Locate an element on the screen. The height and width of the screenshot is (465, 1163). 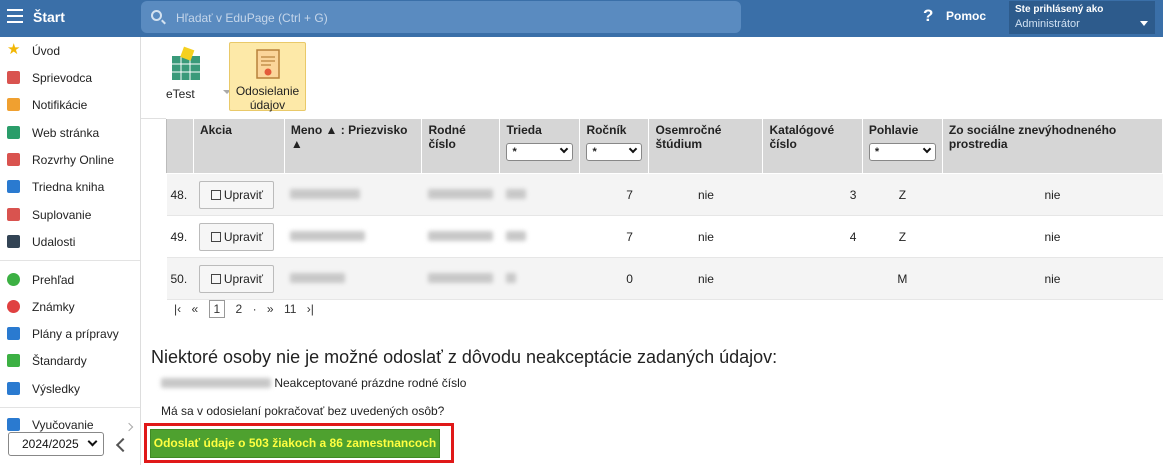
pager-current: 1 is located at coordinates (217, 309).